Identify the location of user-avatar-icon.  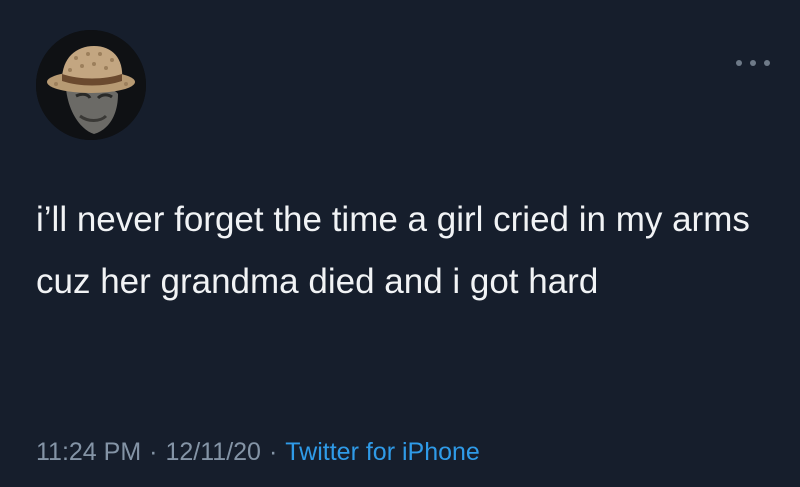
(91, 85).